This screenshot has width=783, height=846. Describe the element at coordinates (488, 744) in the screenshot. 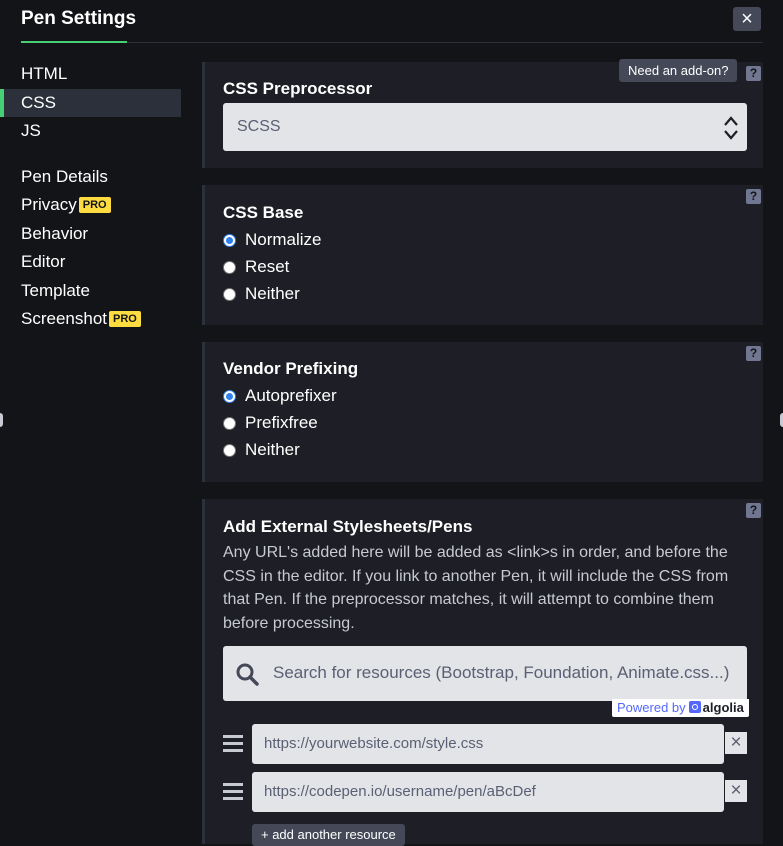

I see `resource-url-input: https://yourwebsite.com/style.css` at that location.